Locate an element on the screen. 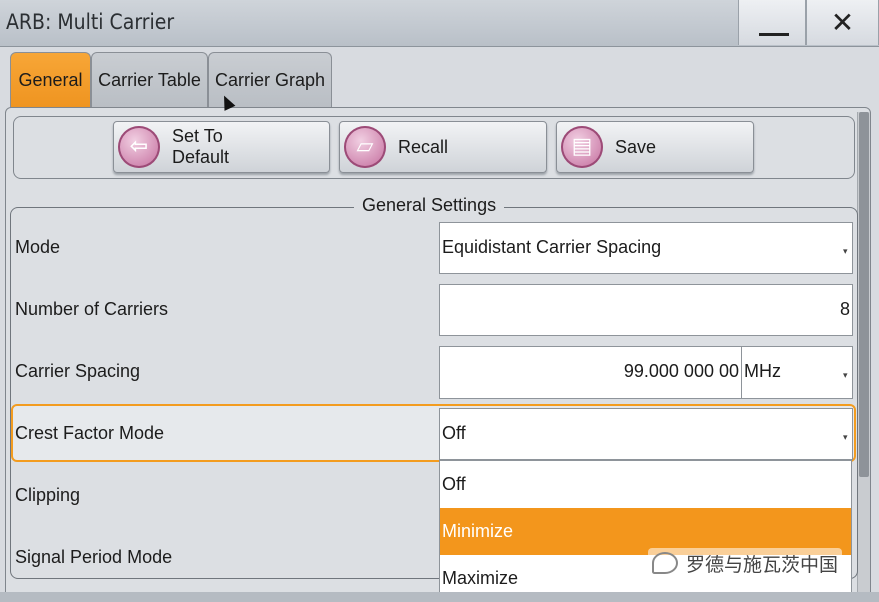  set-default-label-line2: Default is located at coordinates (201, 157).